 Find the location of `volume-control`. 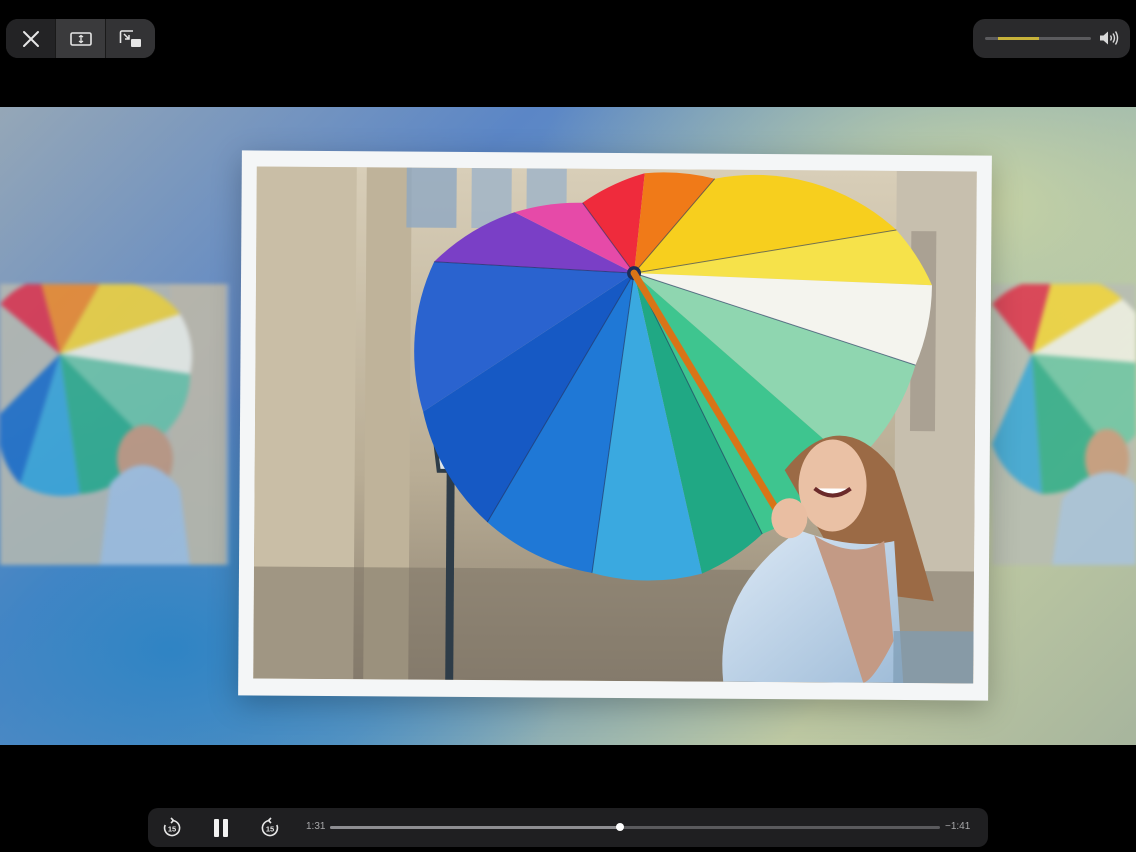

volume-control is located at coordinates (1051, 38).